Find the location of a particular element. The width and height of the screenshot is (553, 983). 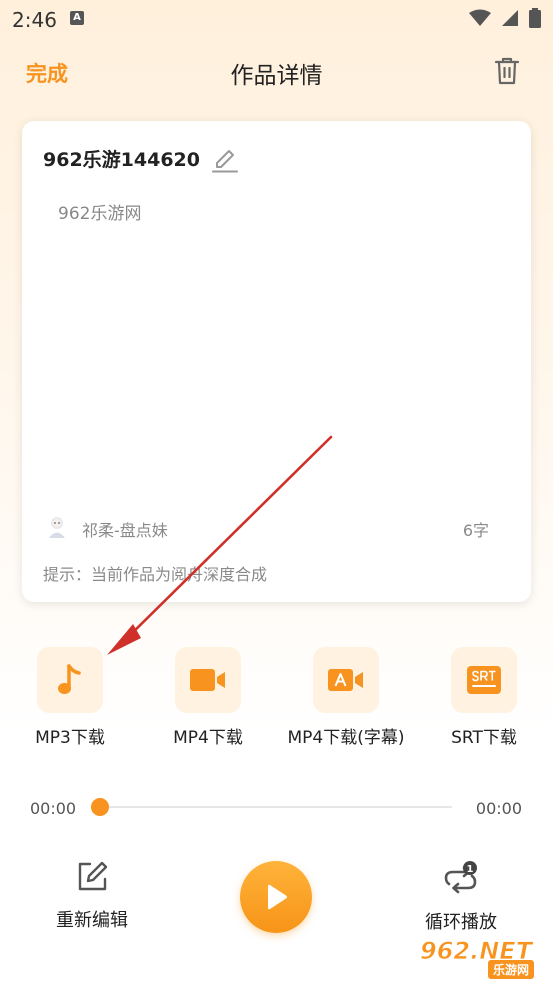

mp4-subtitle-tile is located at coordinates (346, 680).